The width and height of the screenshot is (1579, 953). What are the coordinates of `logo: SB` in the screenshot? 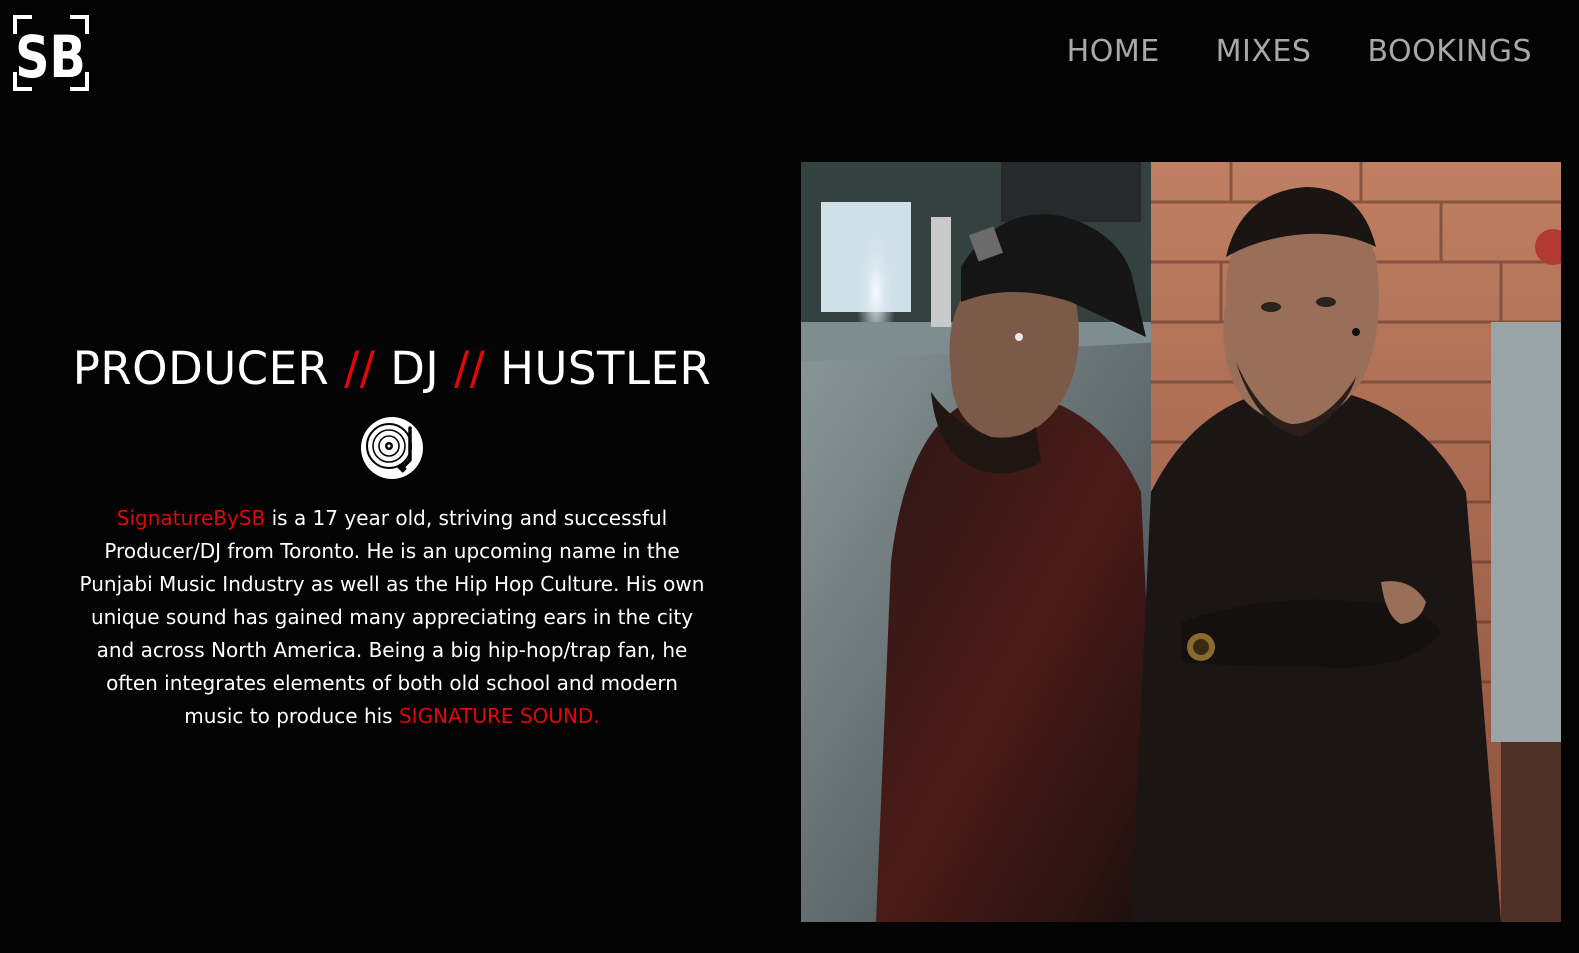 It's located at (51, 53).